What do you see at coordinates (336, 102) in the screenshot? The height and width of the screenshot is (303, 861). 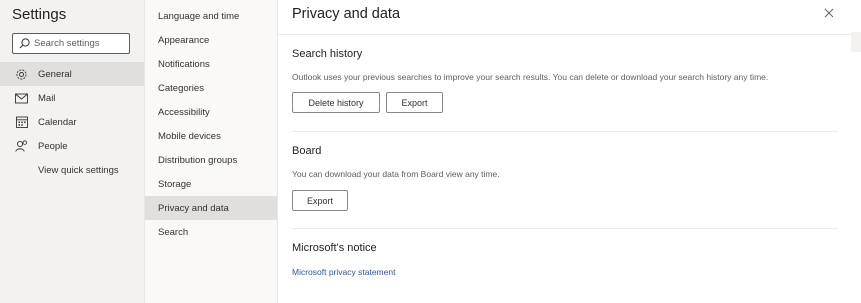 I see `delete-history-button: Delete history` at bounding box center [336, 102].